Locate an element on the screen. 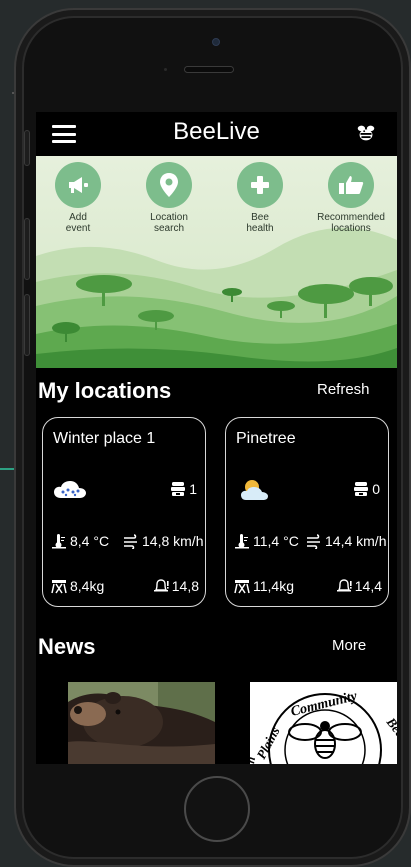  location-name: Winter place 1 is located at coordinates (104, 438).